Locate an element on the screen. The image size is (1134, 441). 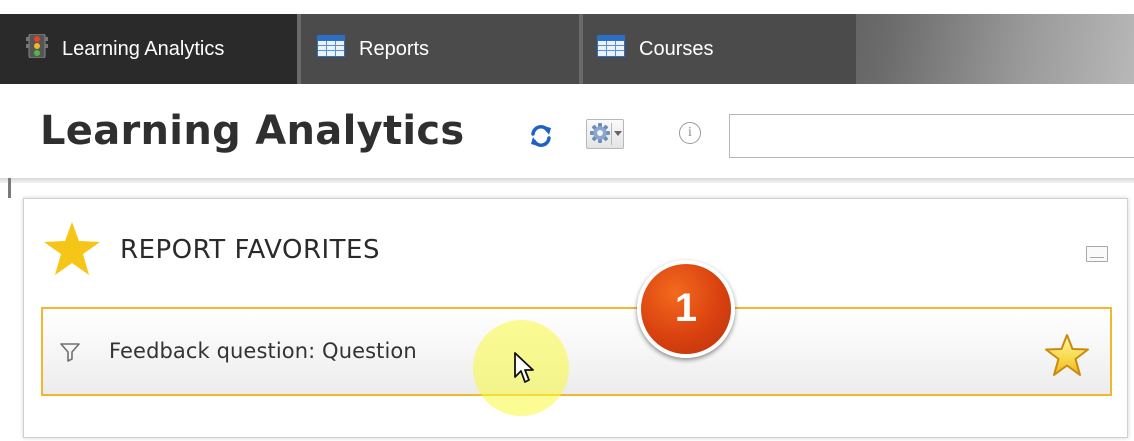
filter-icon is located at coordinates (70, 354).